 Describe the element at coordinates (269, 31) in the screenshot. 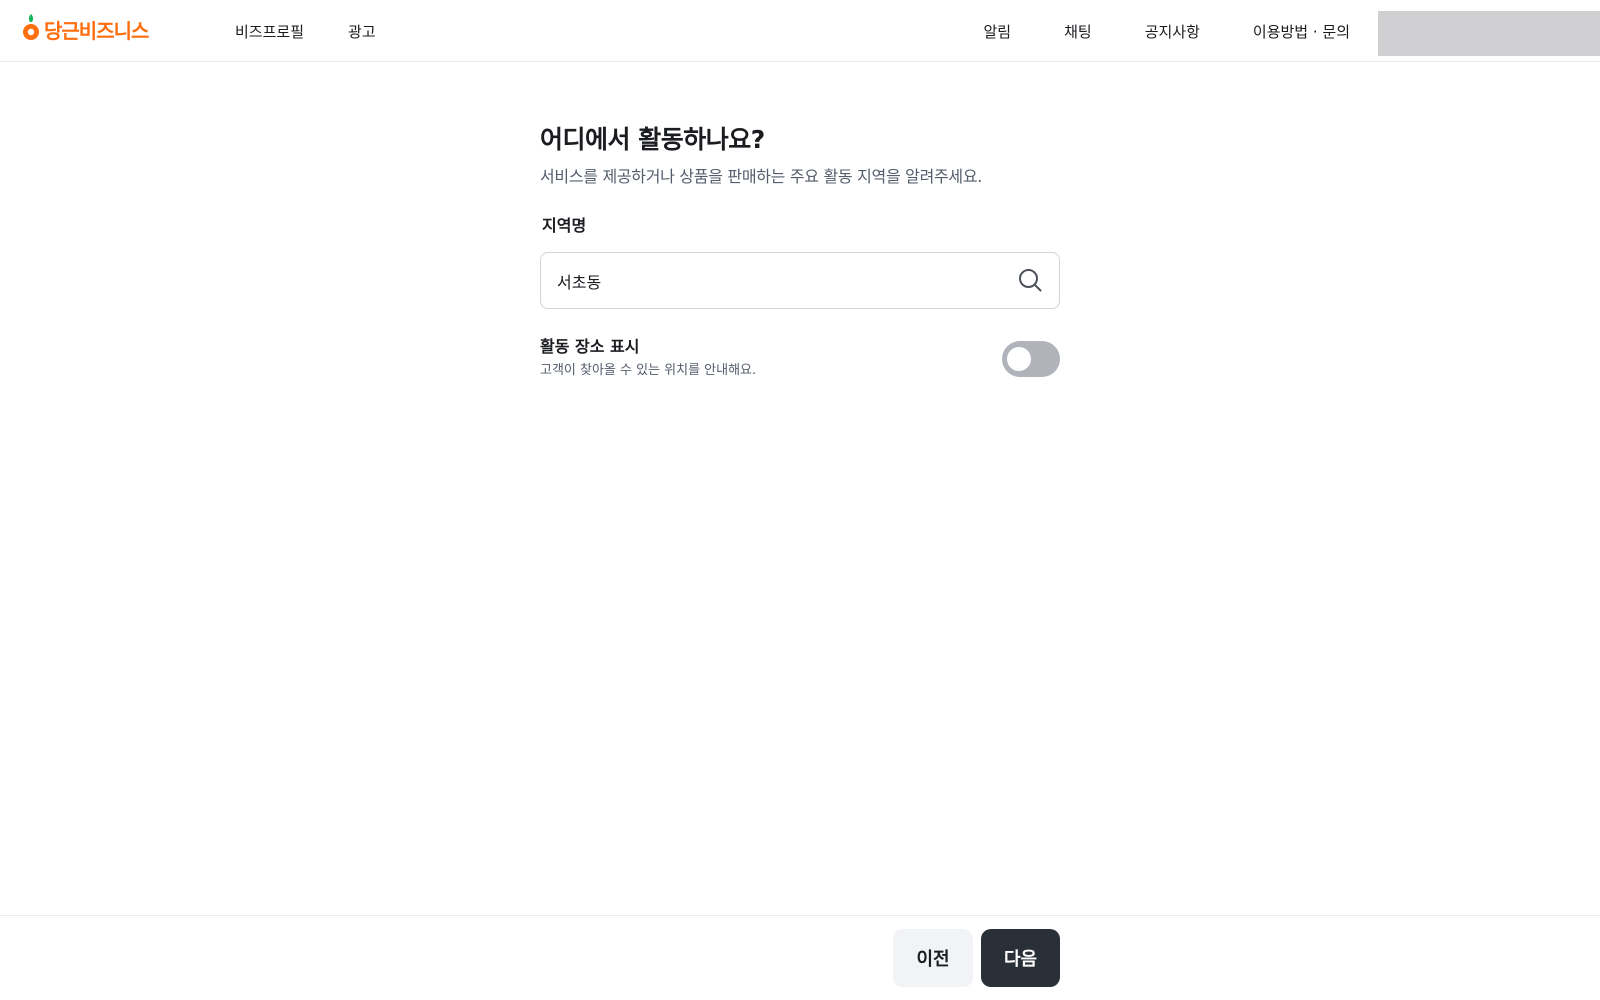

I see `nav-item-bizprofile: 비즈프로필` at that location.